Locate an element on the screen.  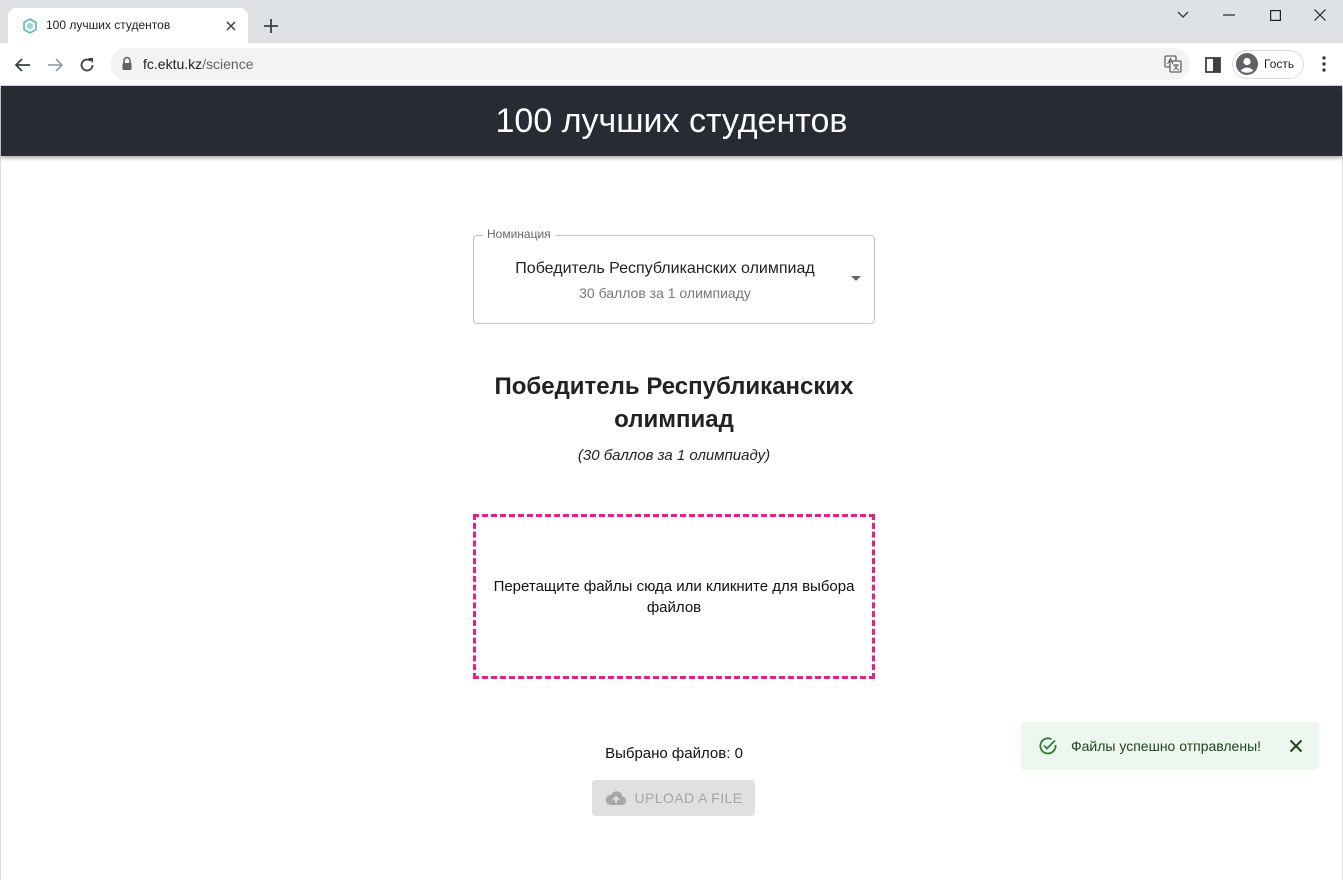
browser-menu-icon is located at coordinates (1324, 64).